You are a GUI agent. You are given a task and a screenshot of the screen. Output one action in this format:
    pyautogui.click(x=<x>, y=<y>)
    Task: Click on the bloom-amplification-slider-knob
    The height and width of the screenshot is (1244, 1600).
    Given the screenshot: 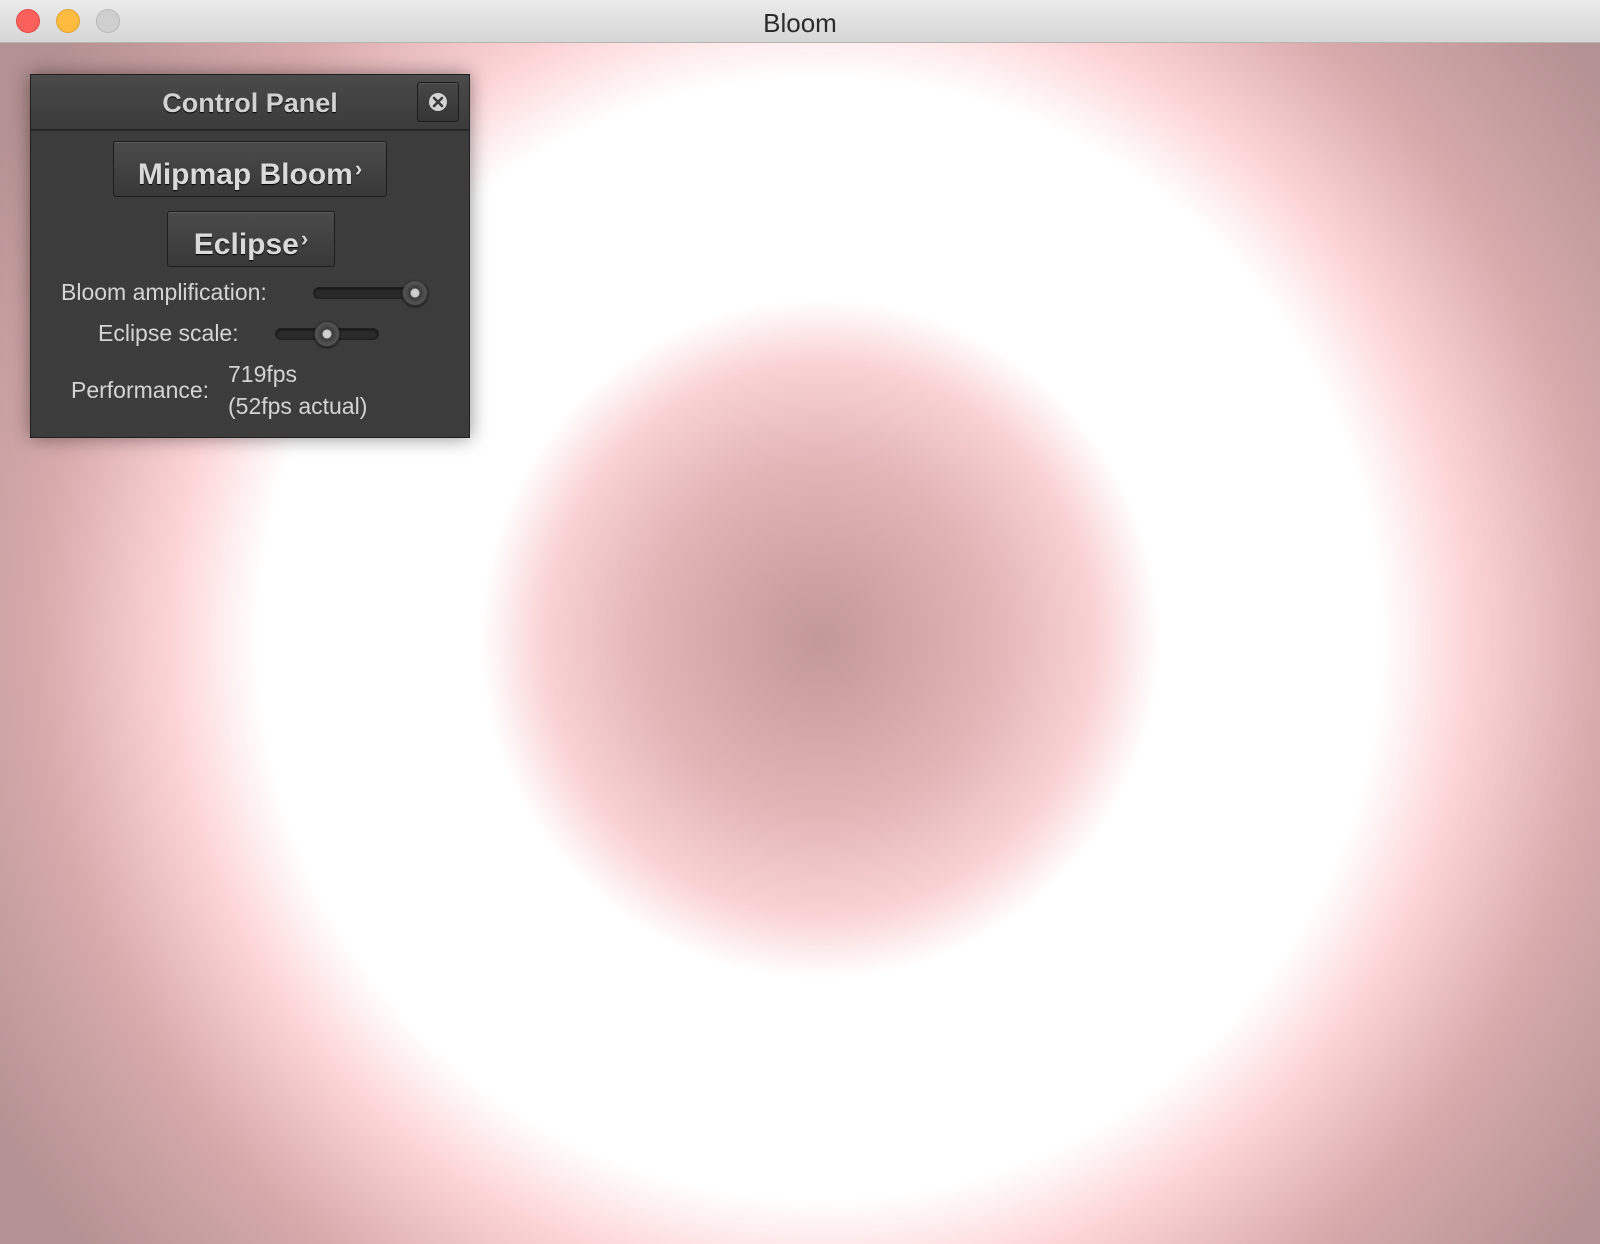 What is the action you would take?
    pyautogui.click(x=414, y=293)
    